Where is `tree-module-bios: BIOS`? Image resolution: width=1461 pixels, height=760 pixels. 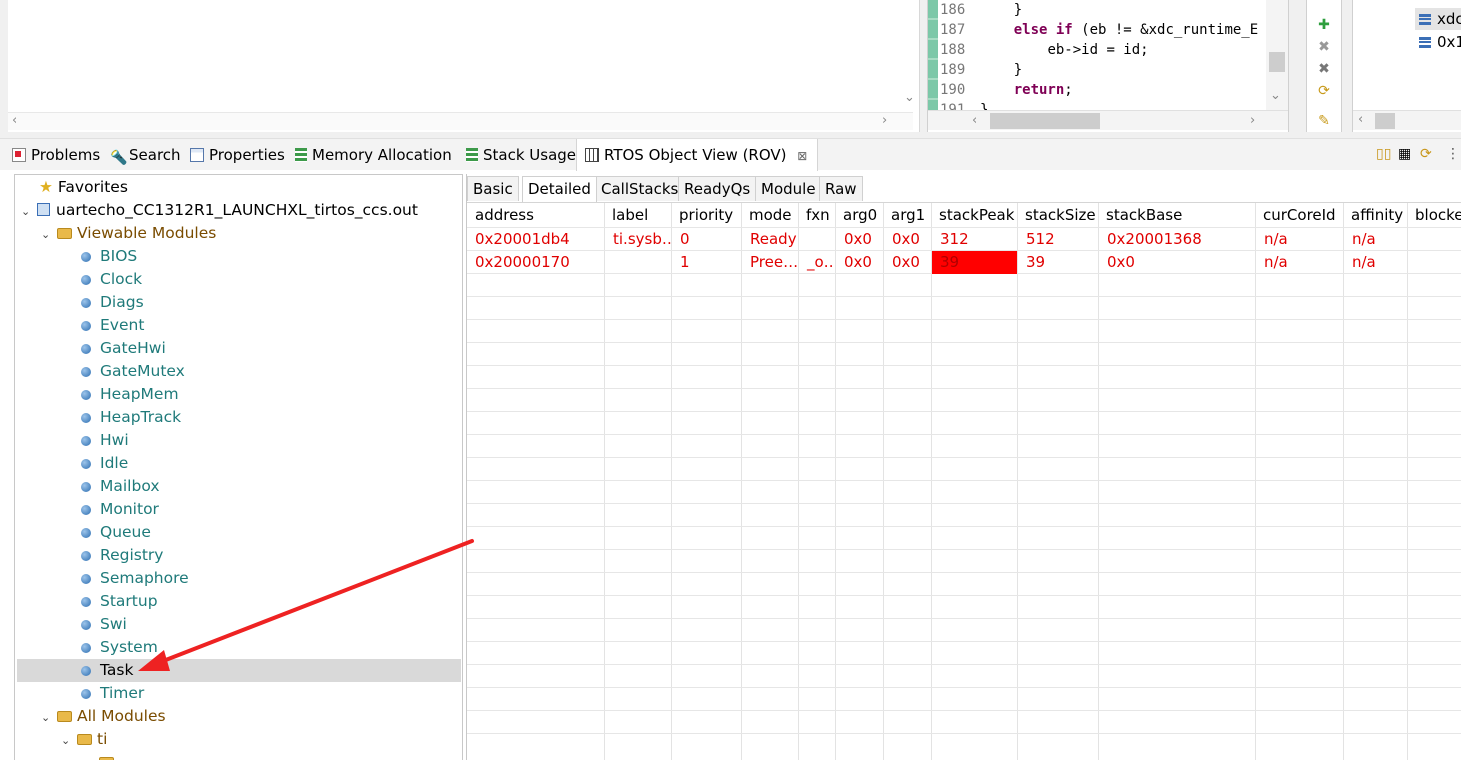 tree-module-bios: BIOS is located at coordinates (109, 256).